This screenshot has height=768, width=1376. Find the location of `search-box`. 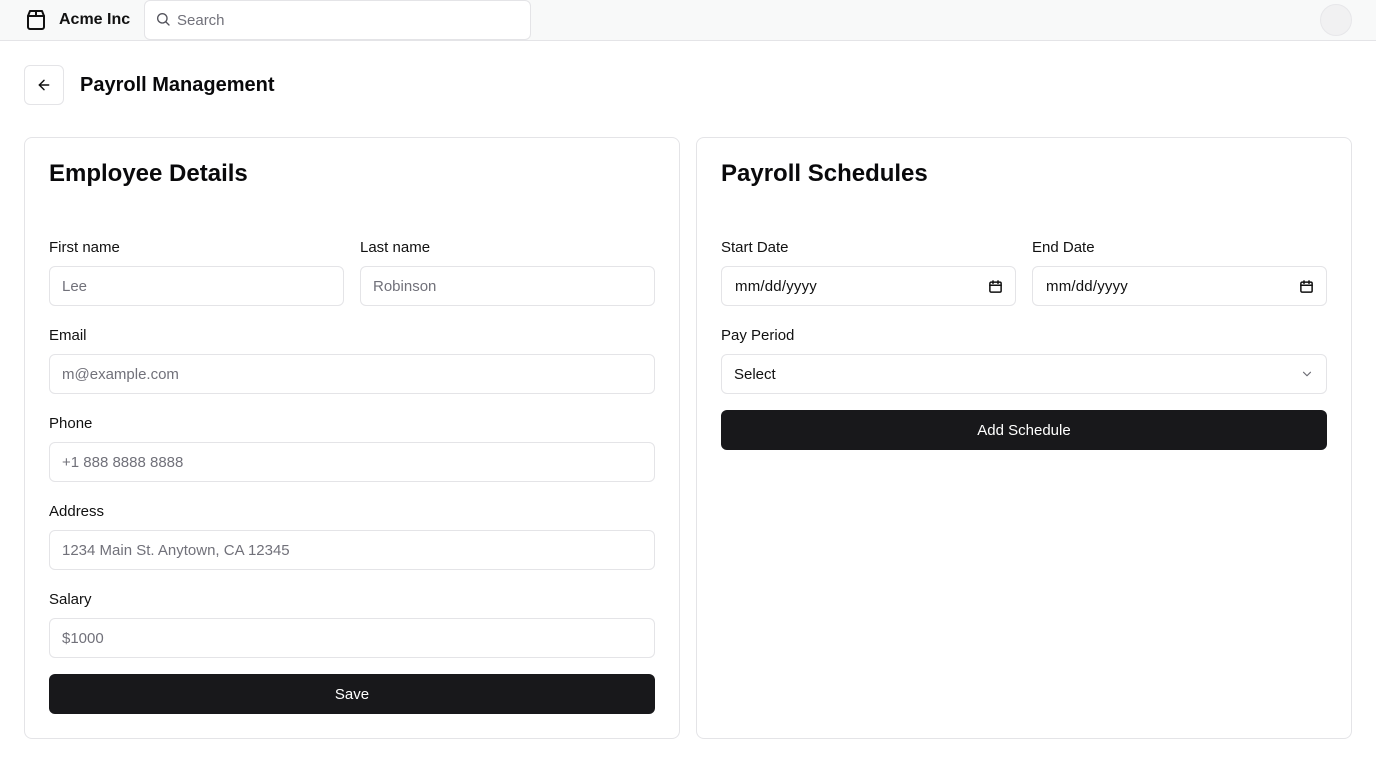

search-box is located at coordinates (337, 20).